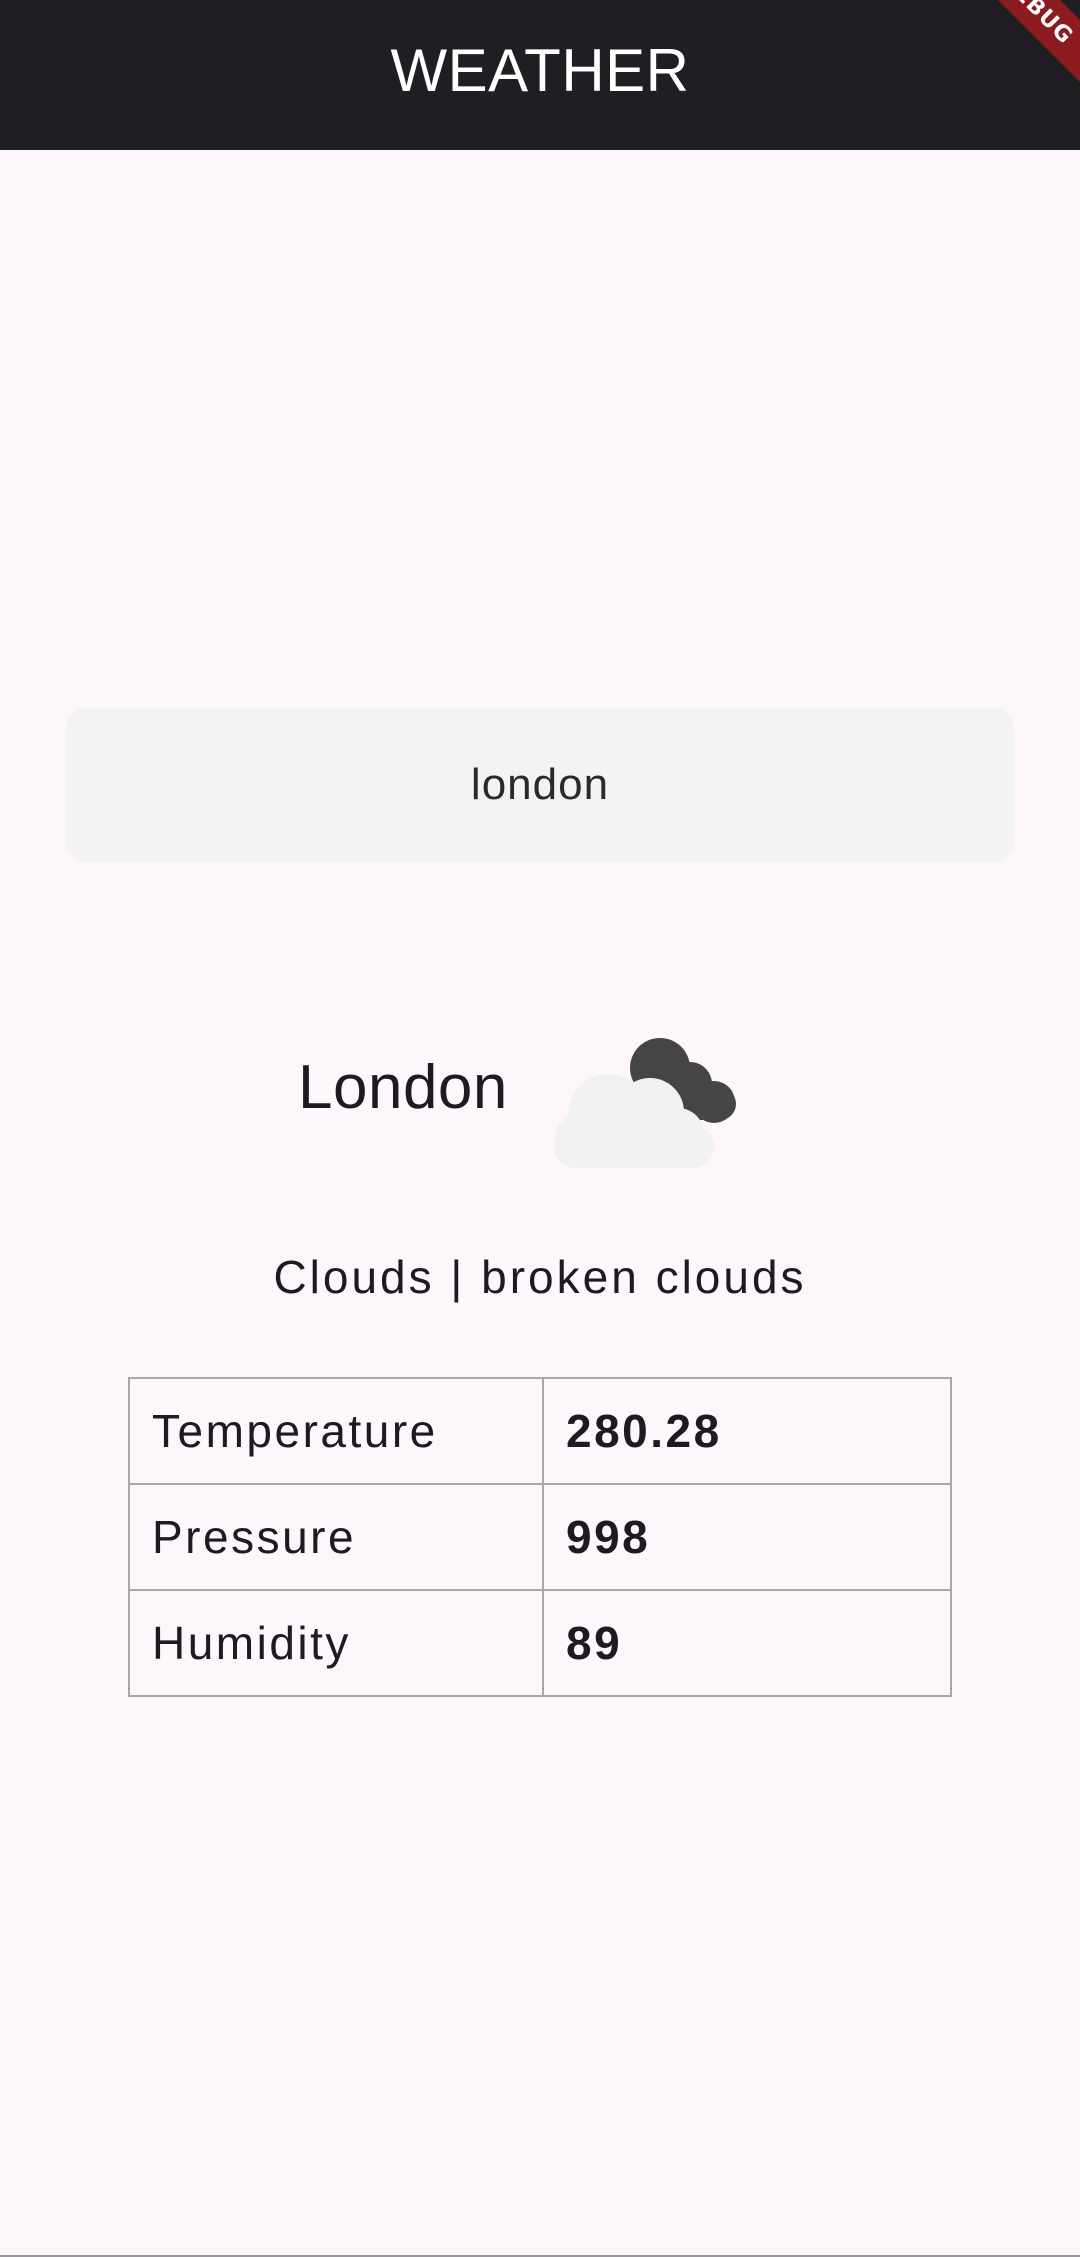 The image size is (1080, 2257). What do you see at coordinates (336, 1643) in the screenshot?
I see `humidity-label: Humidity` at bounding box center [336, 1643].